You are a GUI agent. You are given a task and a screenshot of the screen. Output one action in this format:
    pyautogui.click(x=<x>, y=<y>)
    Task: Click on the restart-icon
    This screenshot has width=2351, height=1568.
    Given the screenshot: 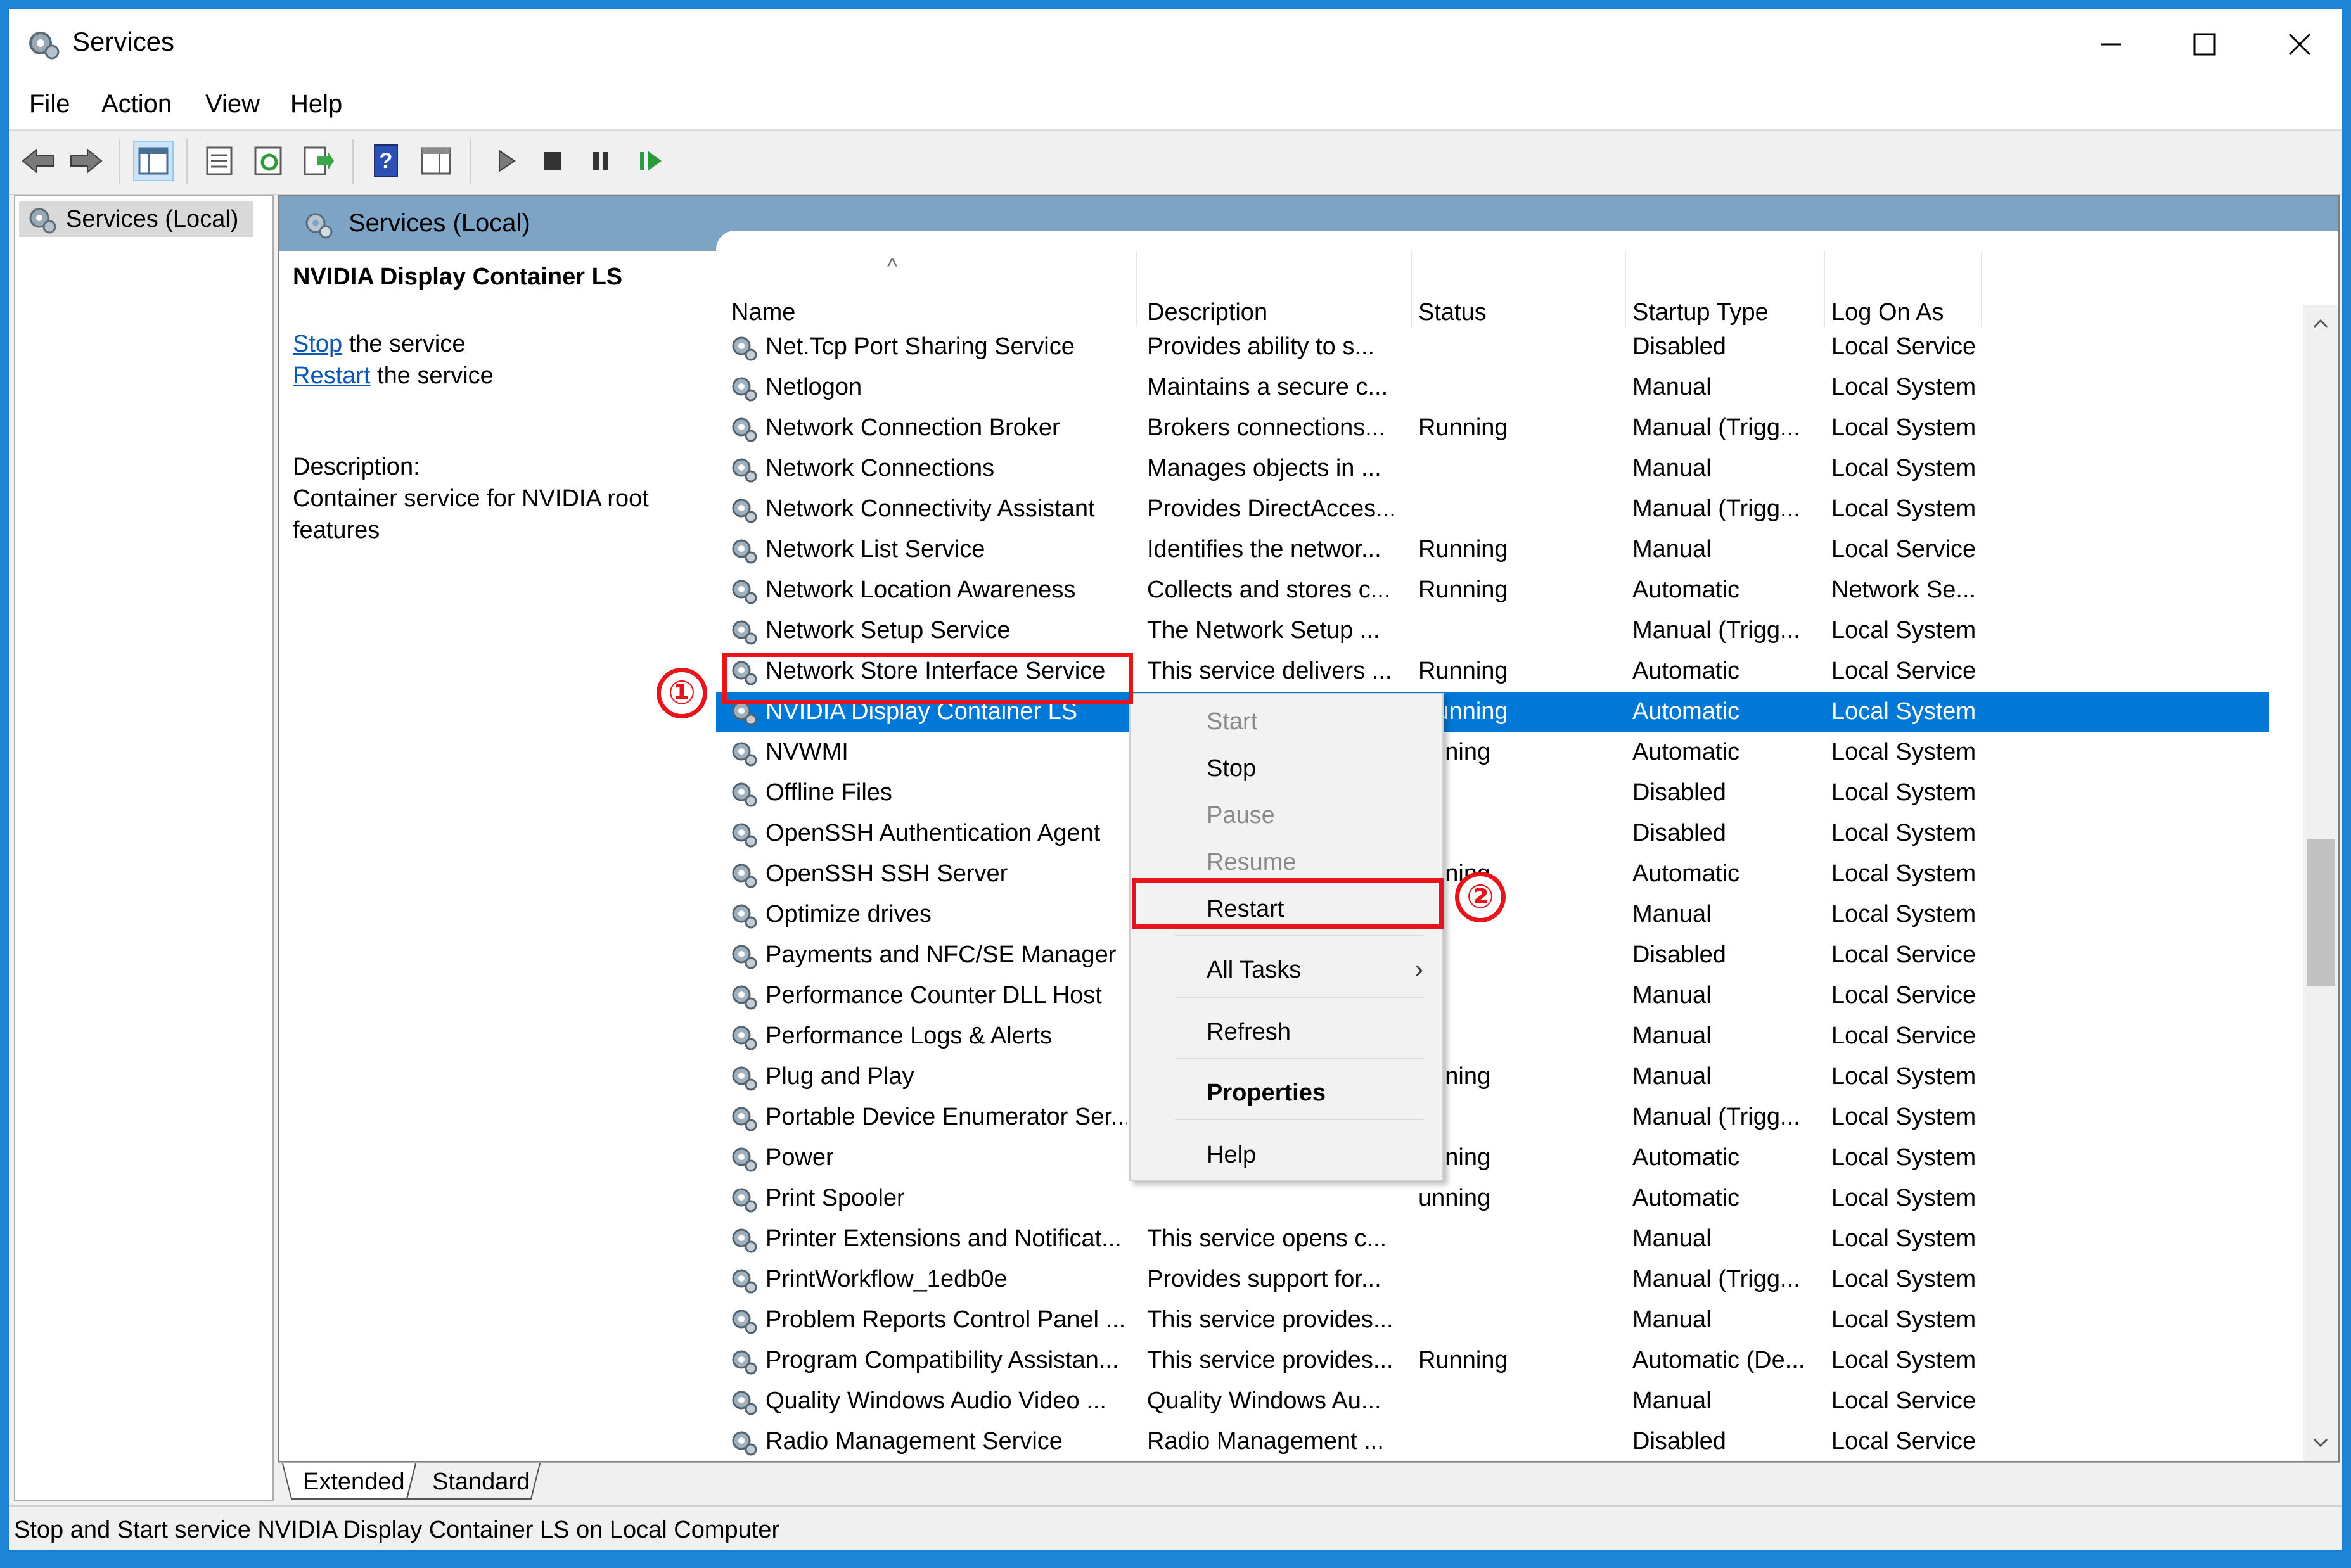 What is the action you would take?
    pyautogui.click(x=651, y=161)
    